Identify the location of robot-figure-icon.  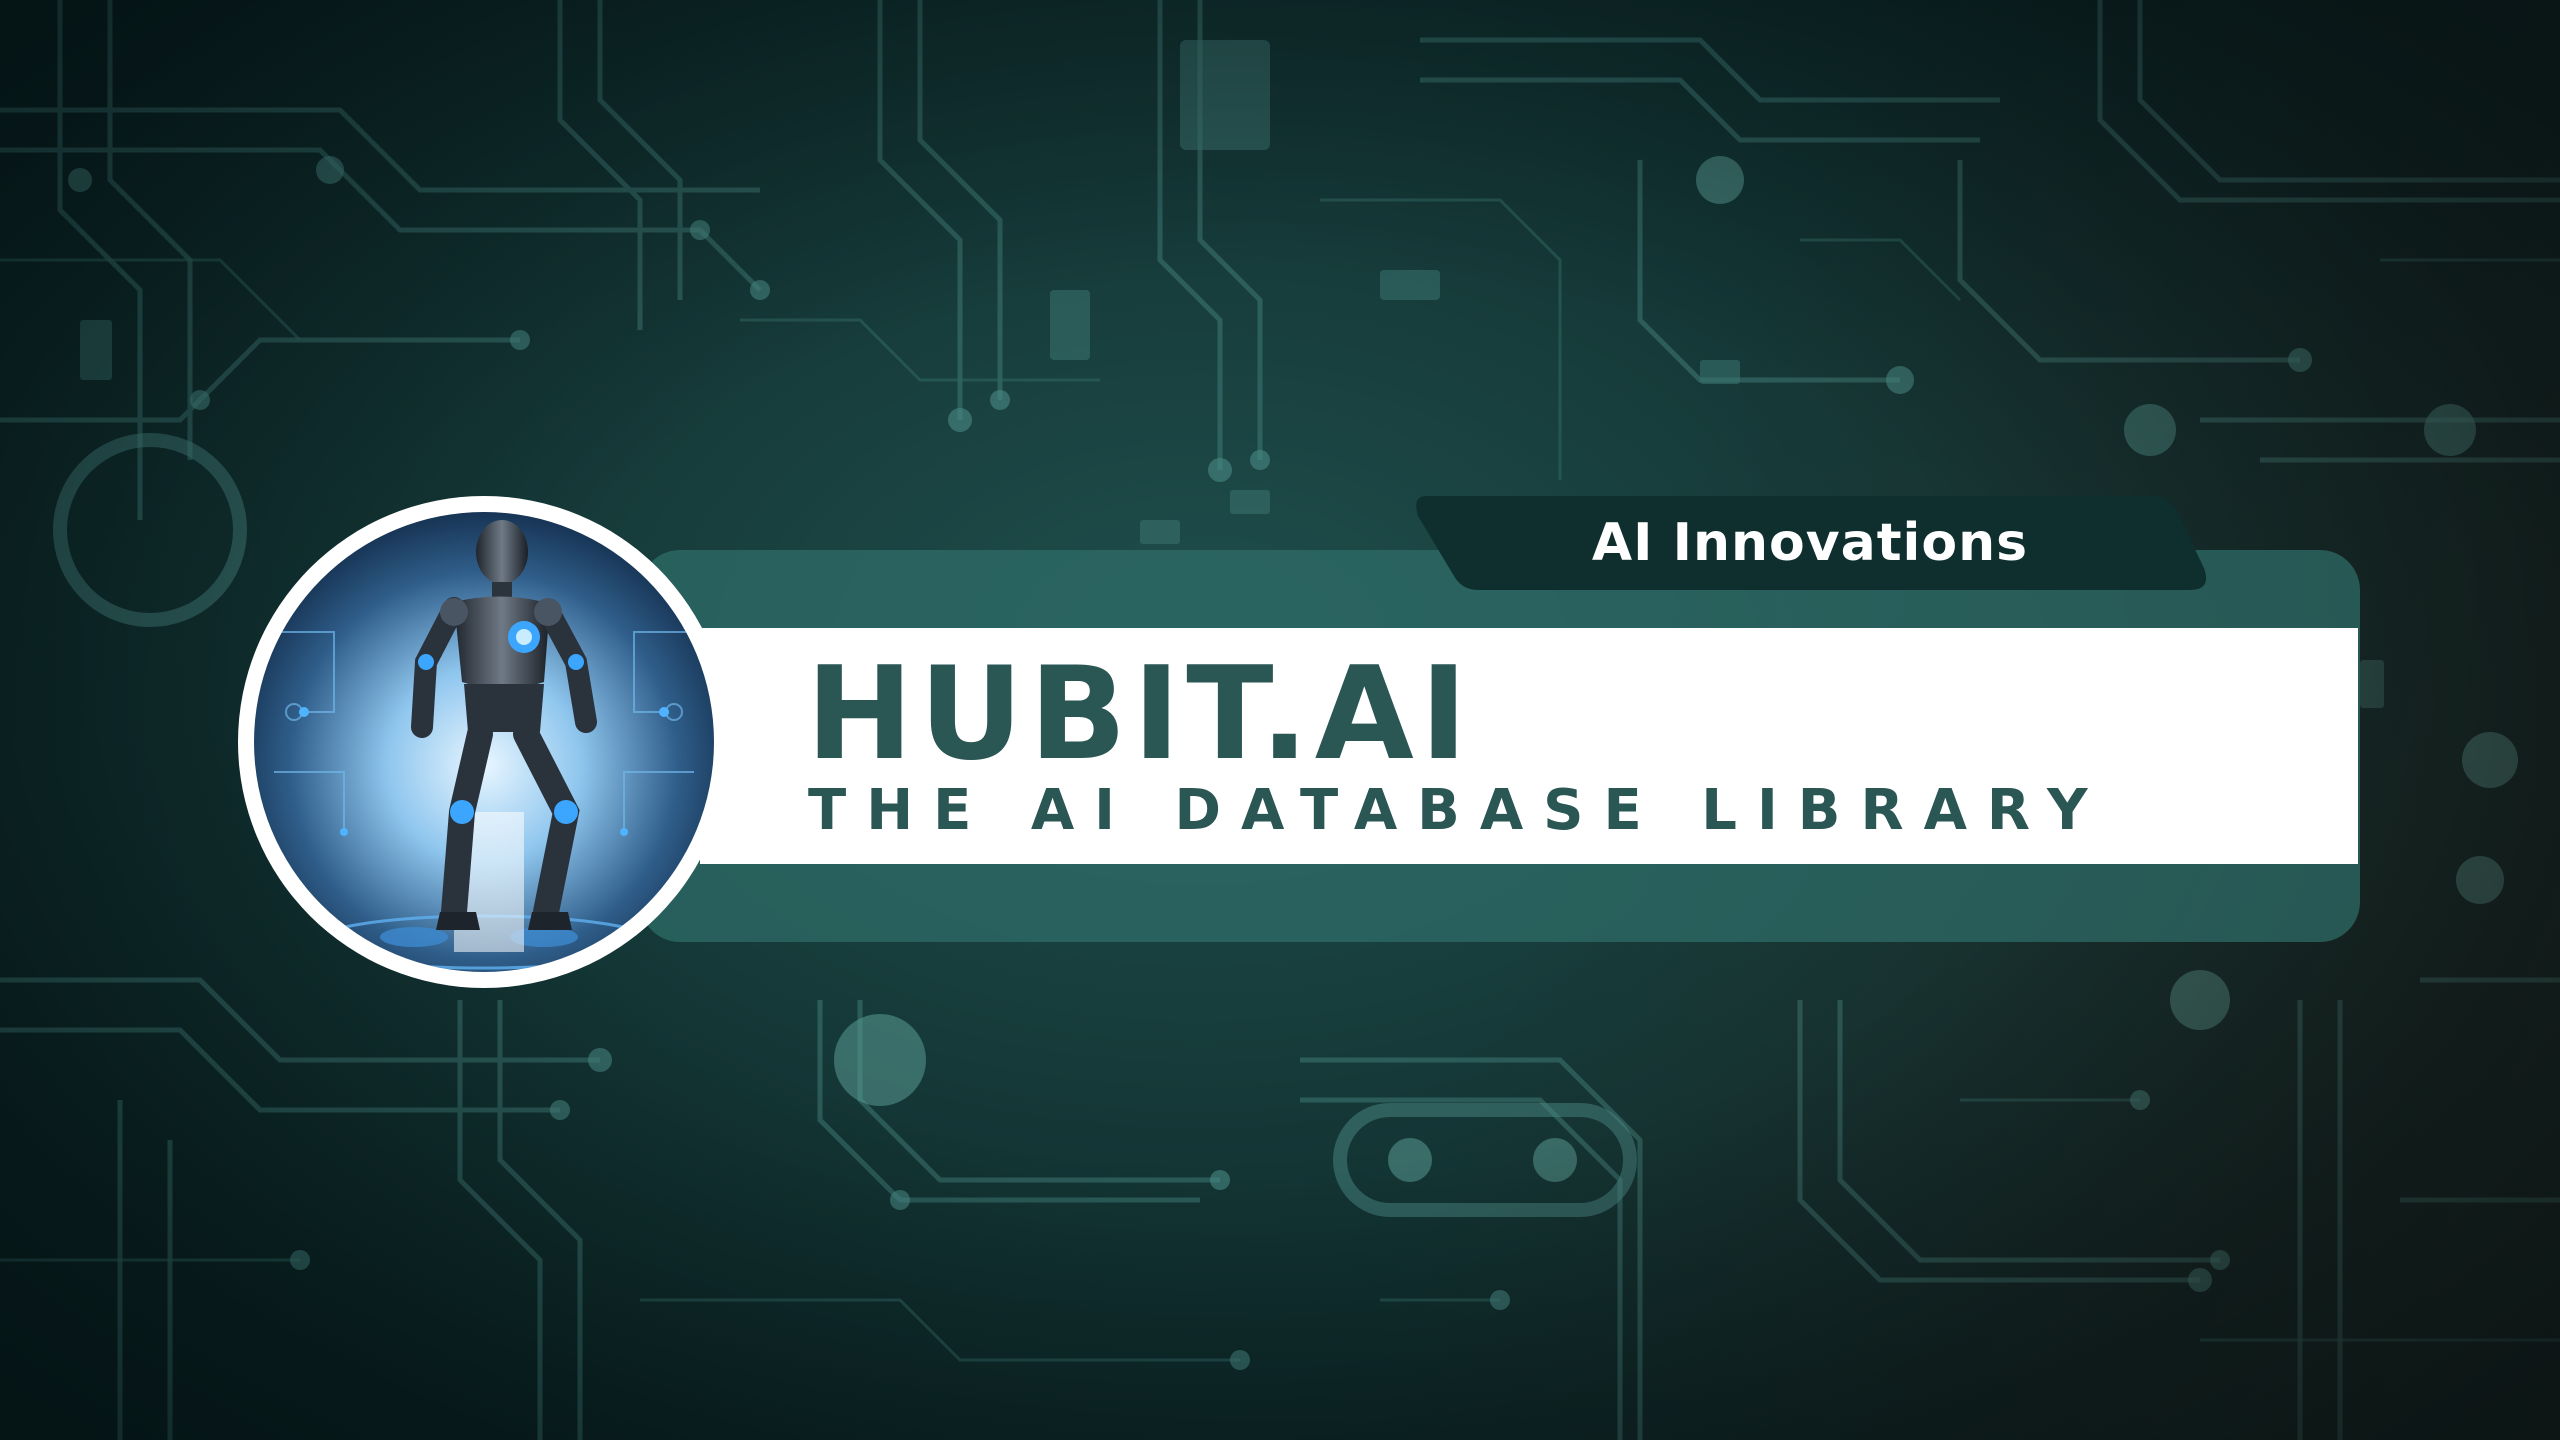
(484, 742).